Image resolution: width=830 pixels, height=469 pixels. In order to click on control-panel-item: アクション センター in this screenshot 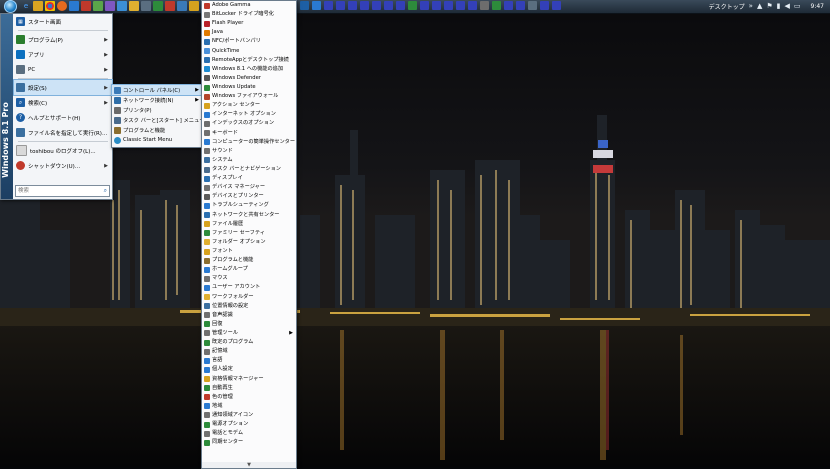, I will do `click(249, 105)`.